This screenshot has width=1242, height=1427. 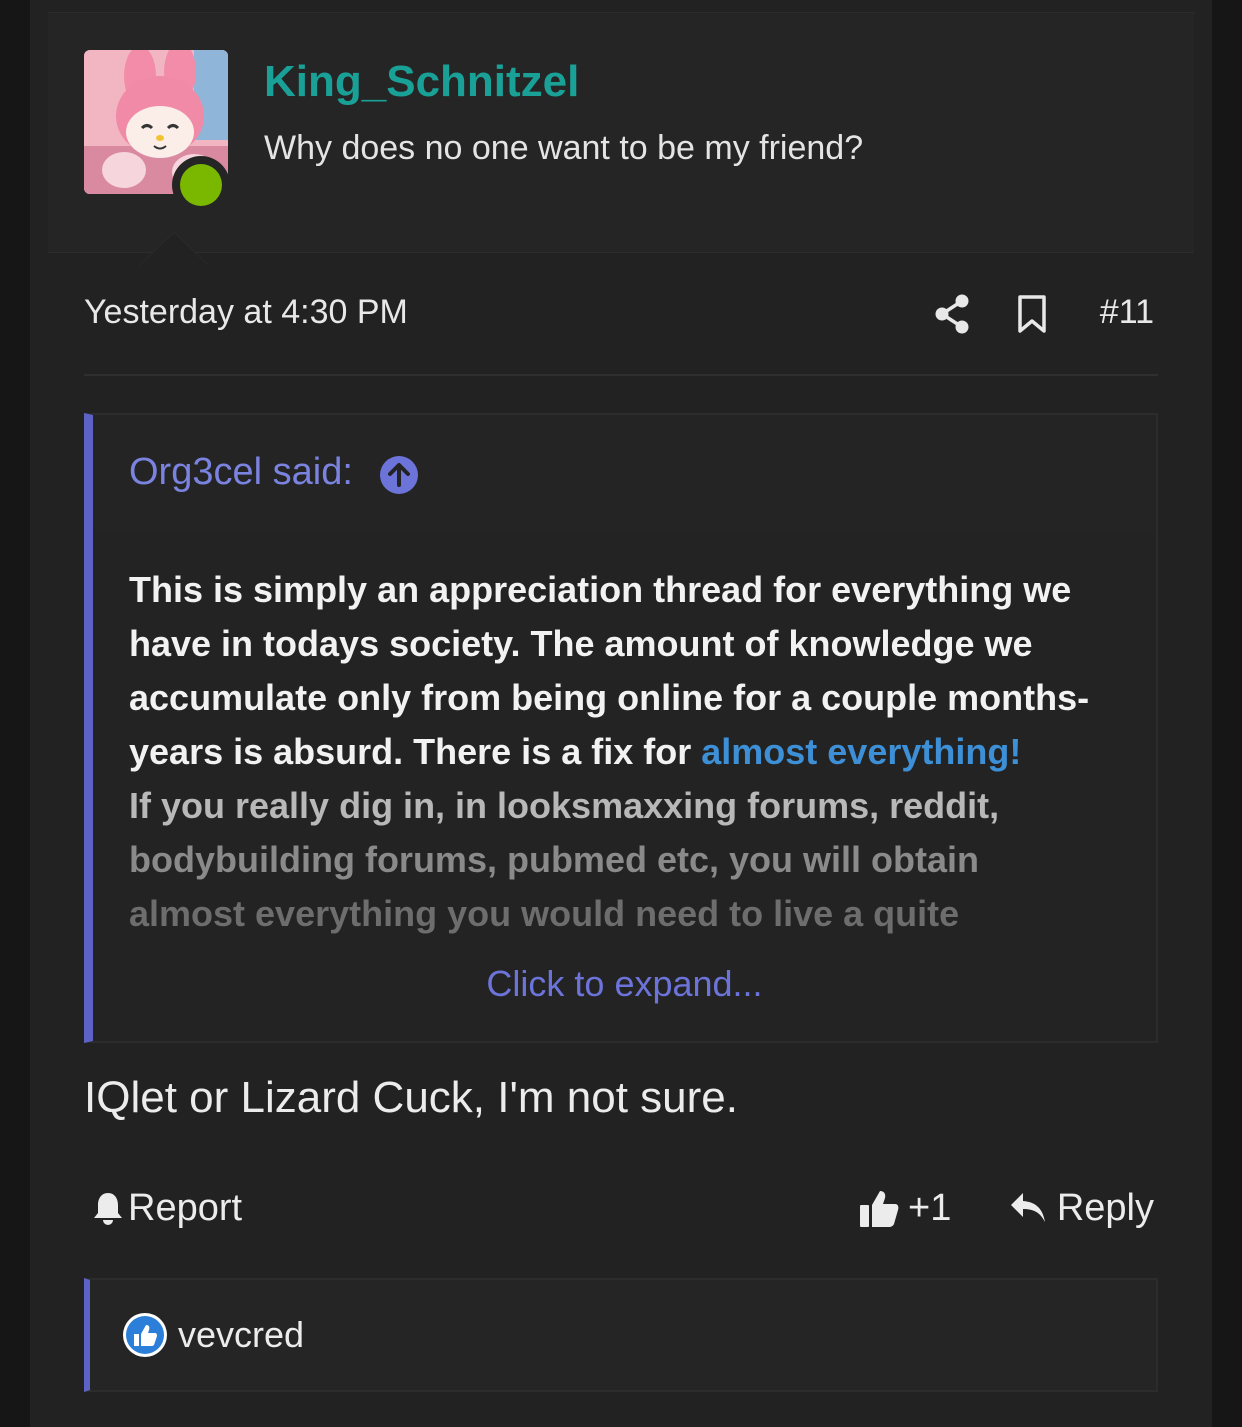 What do you see at coordinates (1032, 314) in the screenshot?
I see `bookmark-icon` at bounding box center [1032, 314].